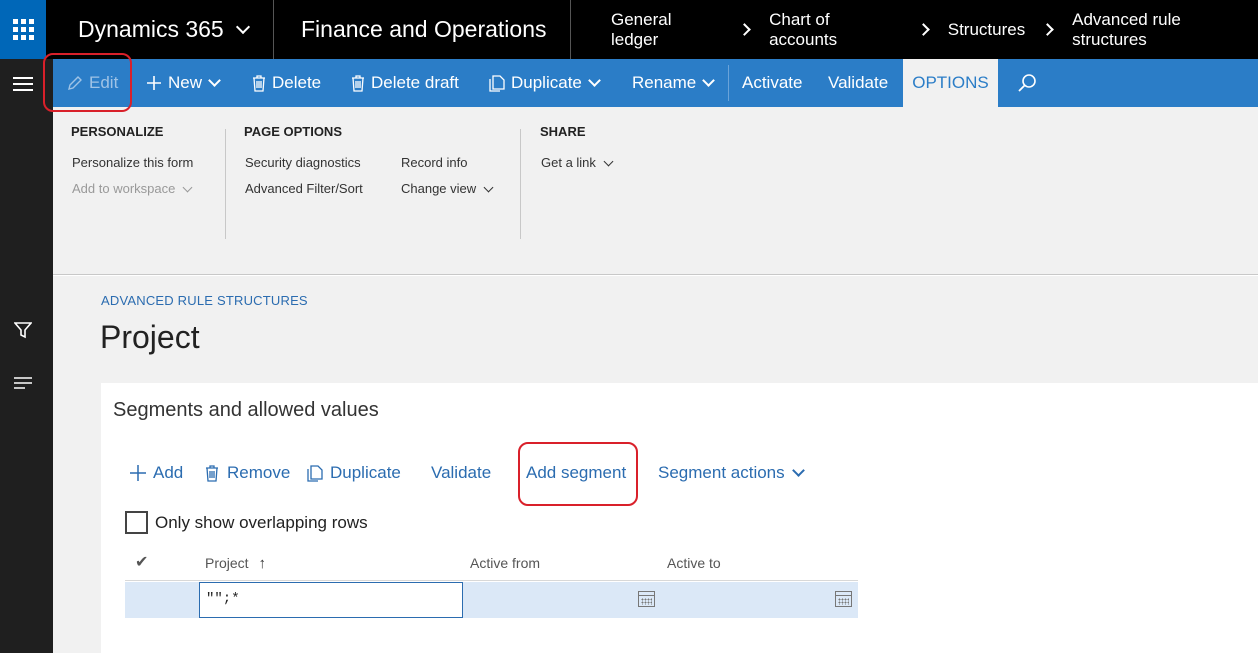 This screenshot has height=653, width=1258. I want to click on column-header-active-to: Active to, so click(694, 563).